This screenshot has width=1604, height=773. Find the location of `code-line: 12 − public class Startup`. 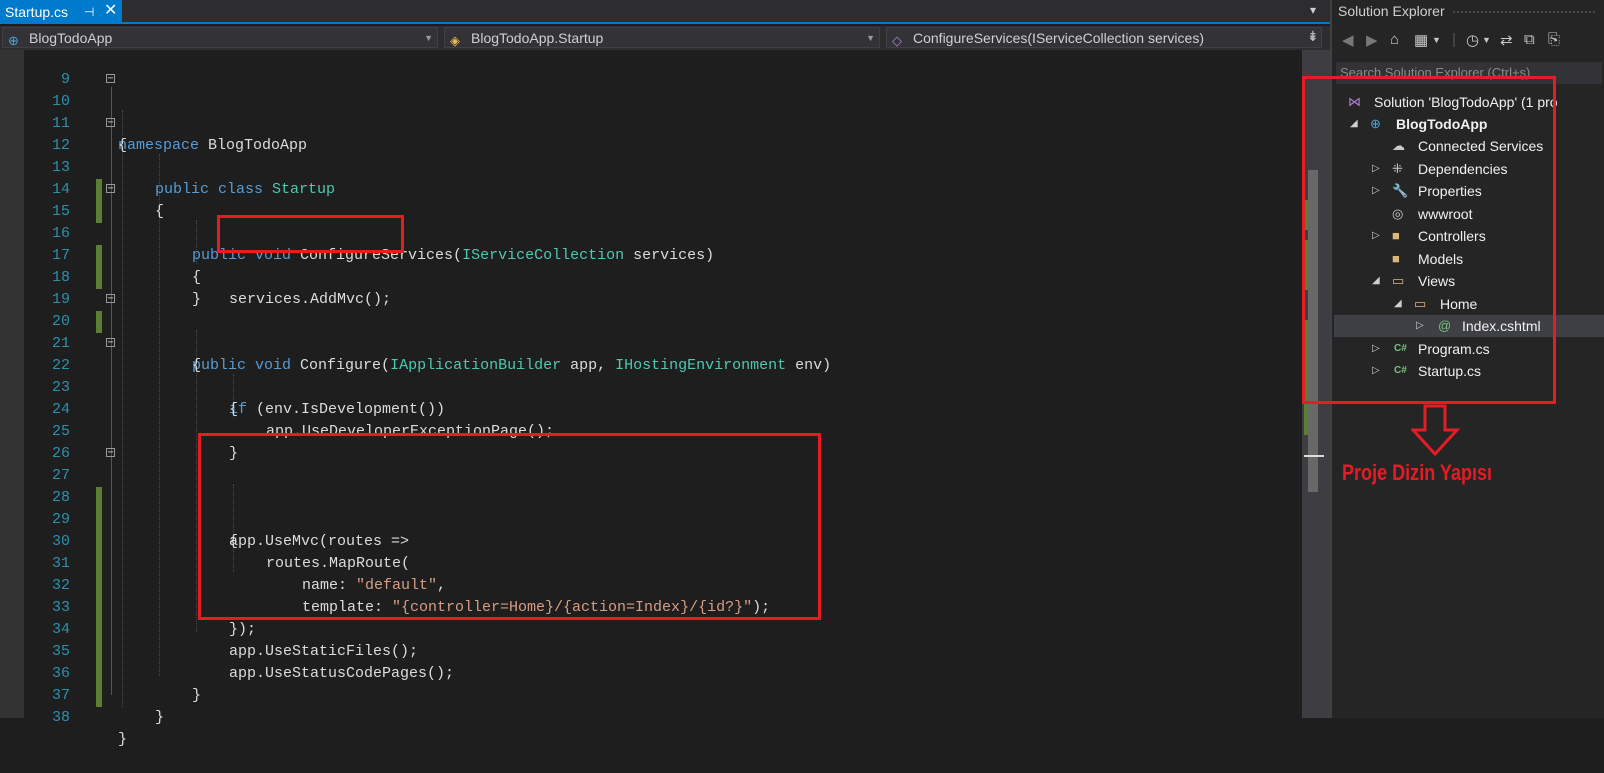

code-line: 12 − public class Startup is located at coordinates (650, 156).